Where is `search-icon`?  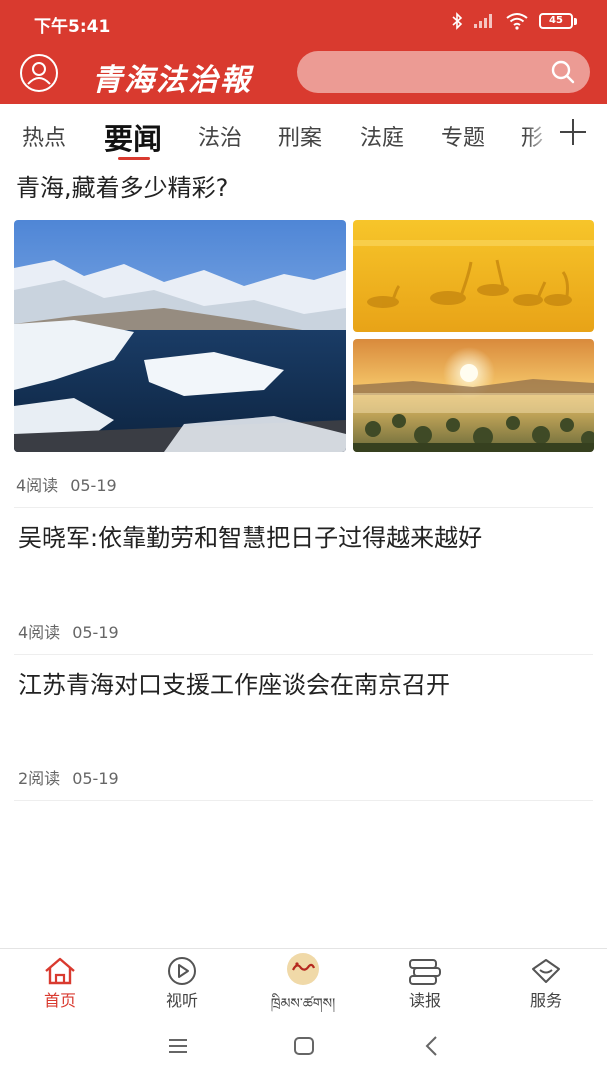
search-icon is located at coordinates (563, 72).